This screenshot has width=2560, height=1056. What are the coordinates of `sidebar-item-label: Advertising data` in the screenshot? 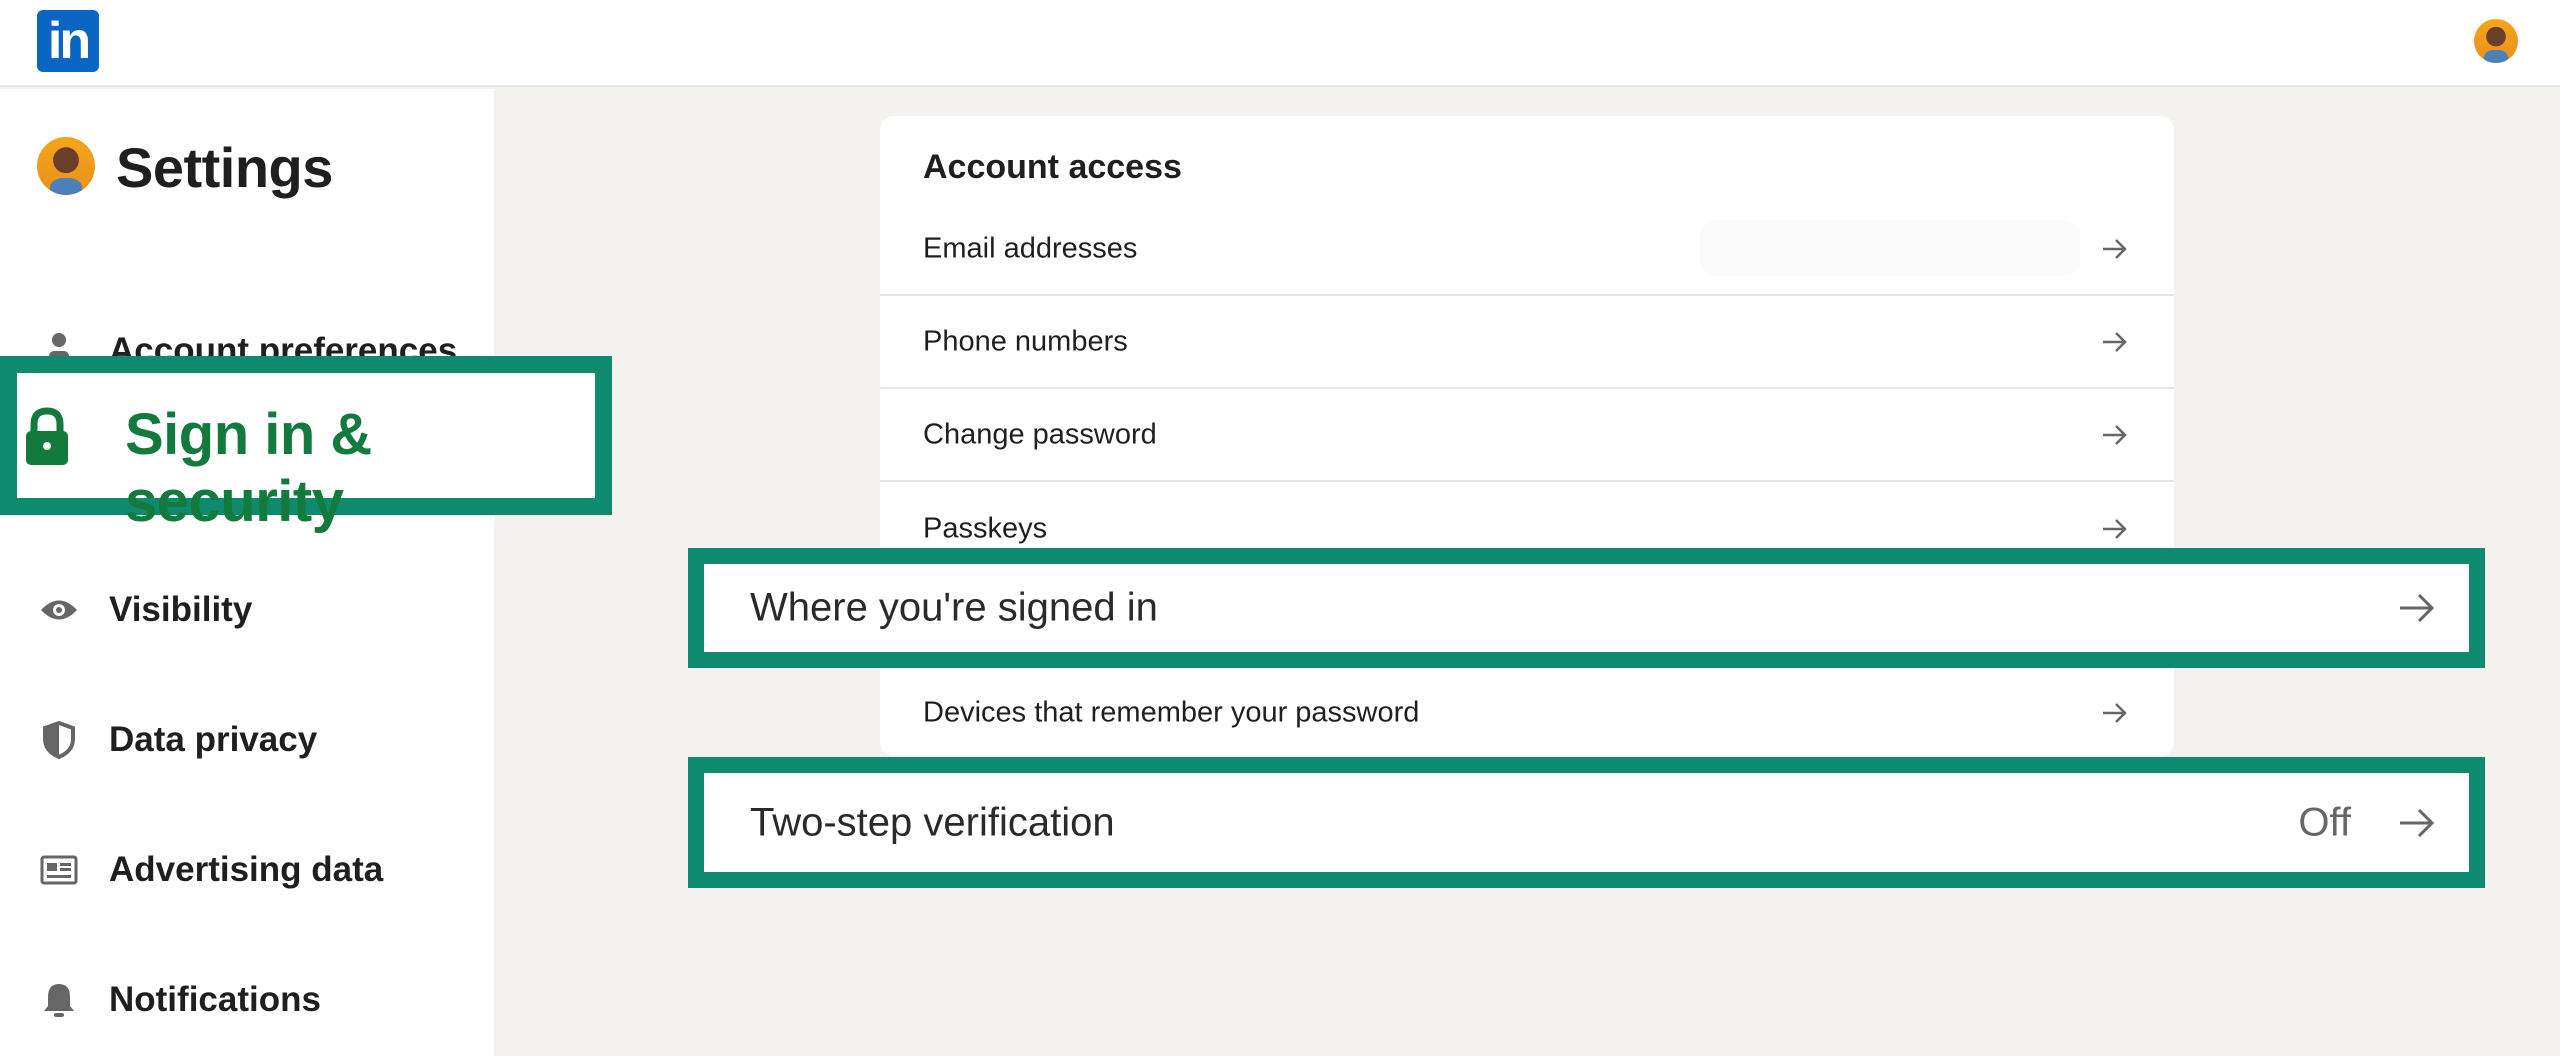 It's located at (246, 869).